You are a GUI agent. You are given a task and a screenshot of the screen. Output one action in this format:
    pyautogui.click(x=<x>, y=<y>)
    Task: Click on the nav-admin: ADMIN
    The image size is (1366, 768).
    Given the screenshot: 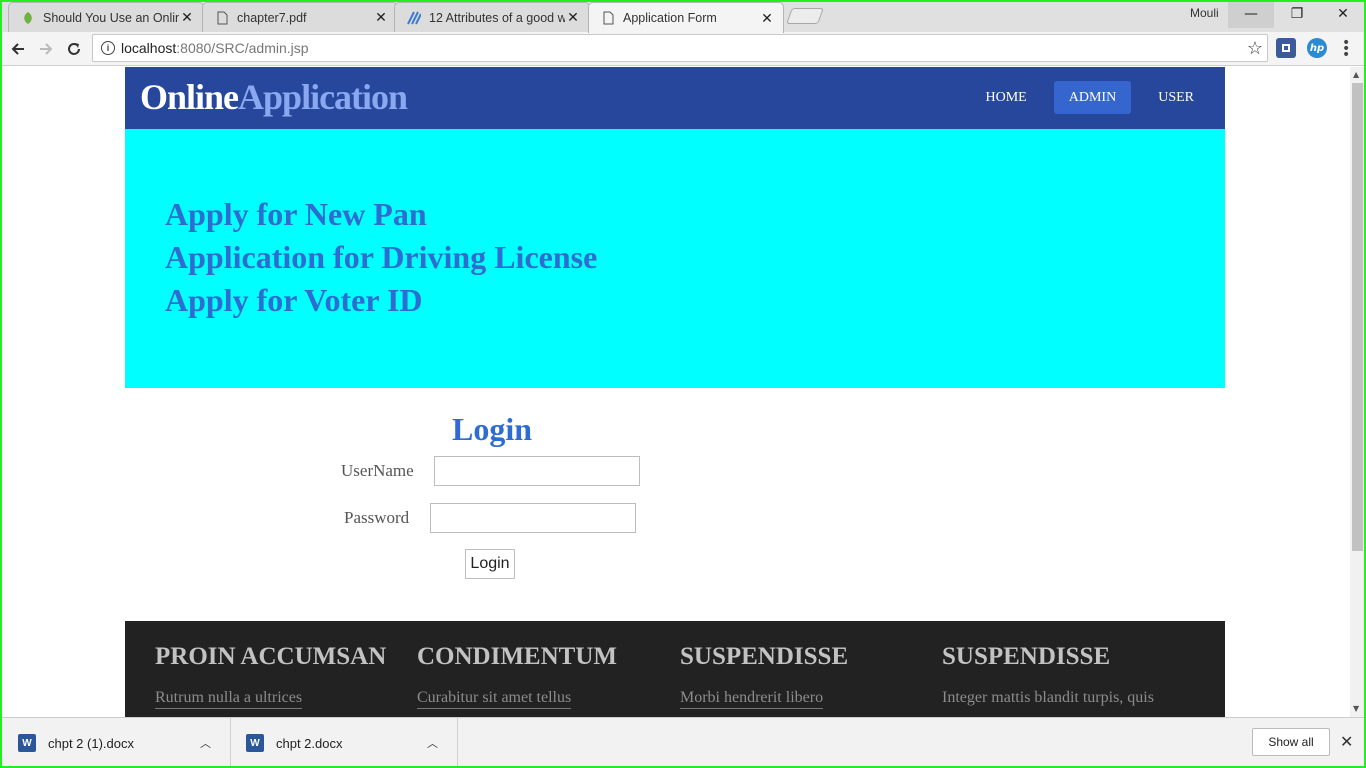 What is the action you would take?
    pyautogui.click(x=1092, y=97)
    